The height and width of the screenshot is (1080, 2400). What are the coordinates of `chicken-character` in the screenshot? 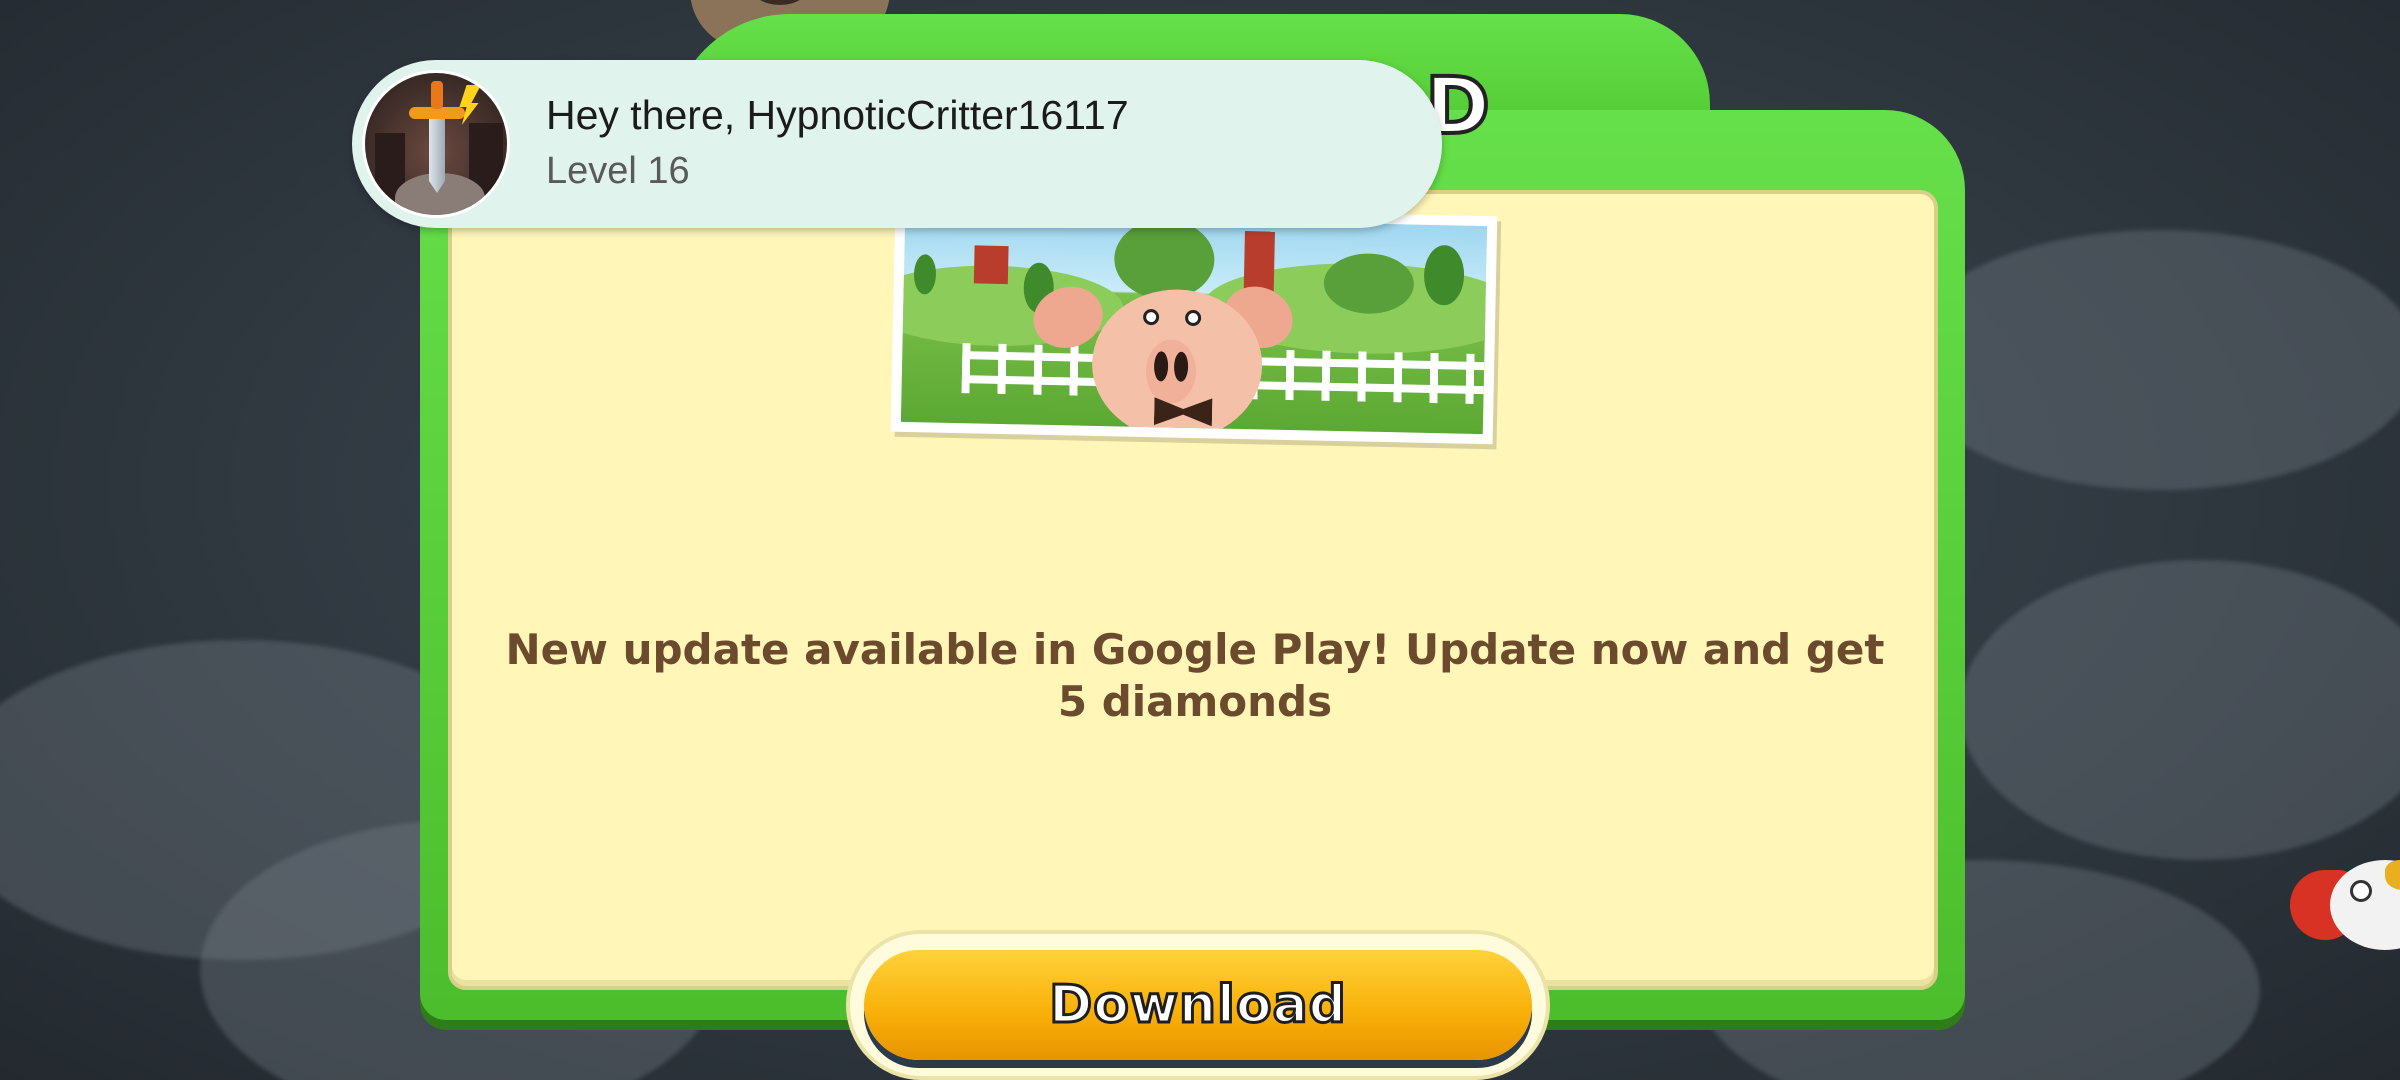 It's located at (2345, 900).